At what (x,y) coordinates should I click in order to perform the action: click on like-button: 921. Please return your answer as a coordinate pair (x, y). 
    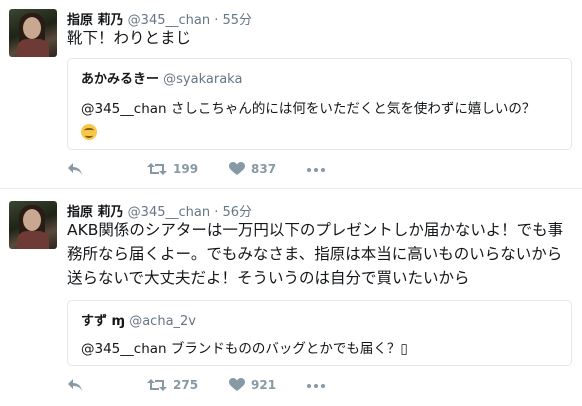
    Looking at the image, I should click on (252, 385).